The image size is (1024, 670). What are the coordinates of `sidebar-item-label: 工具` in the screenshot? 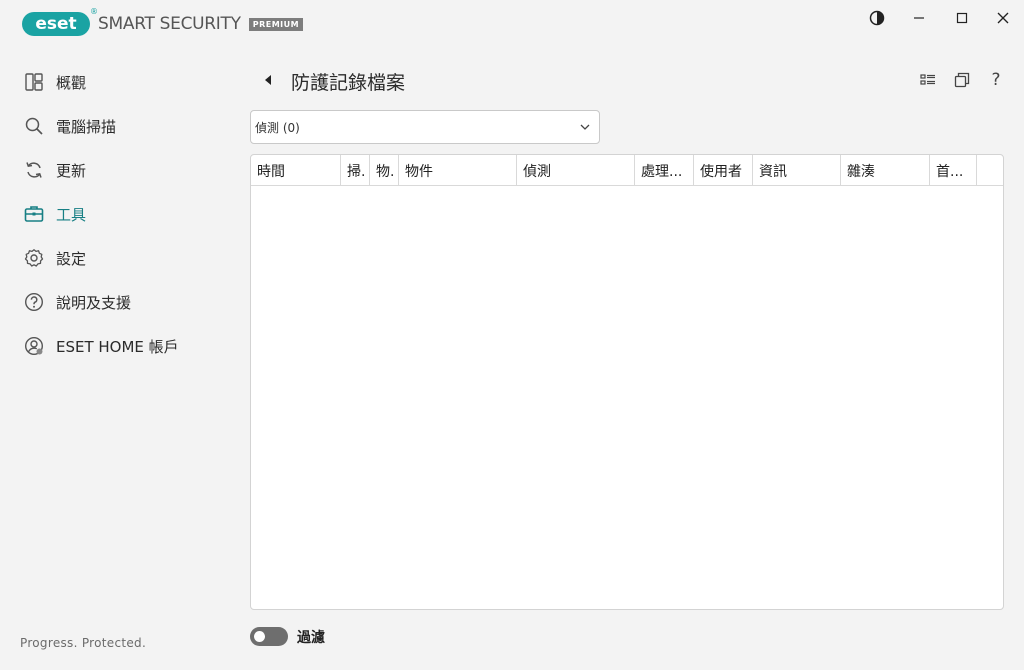 It's located at (71, 214).